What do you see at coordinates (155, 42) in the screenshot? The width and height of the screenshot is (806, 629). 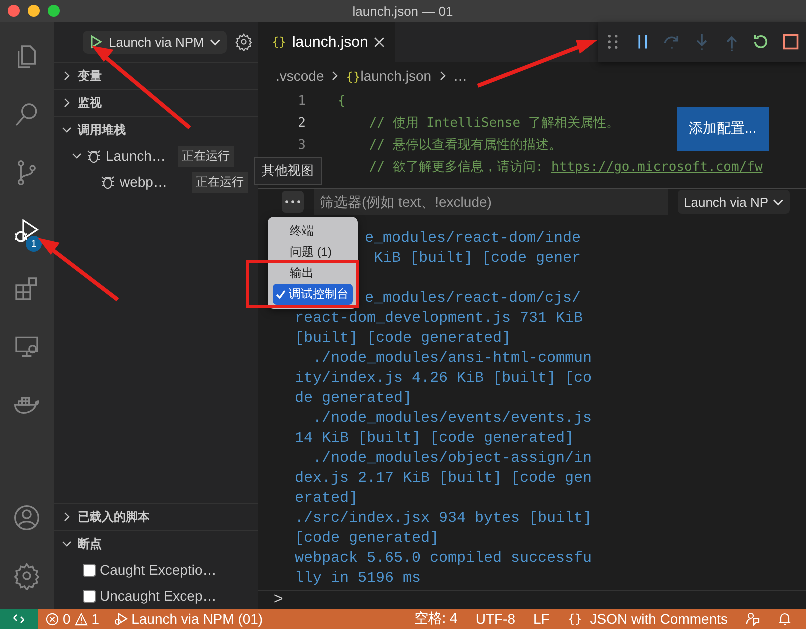 I see `launch-config-dropdown: Launch via NPM` at bounding box center [155, 42].